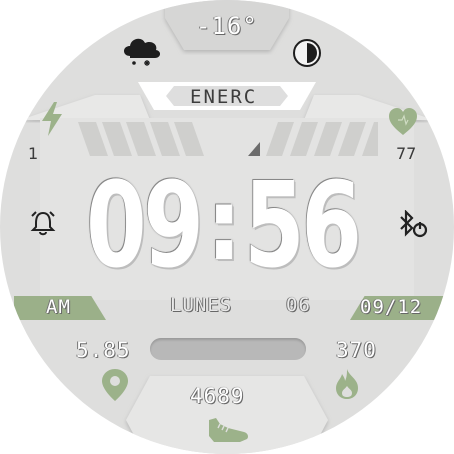 This screenshot has height=454, width=454. What do you see at coordinates (391, 307) in the screenshot?
I see `date-label: 09/12` at bounding box center [391, 307].